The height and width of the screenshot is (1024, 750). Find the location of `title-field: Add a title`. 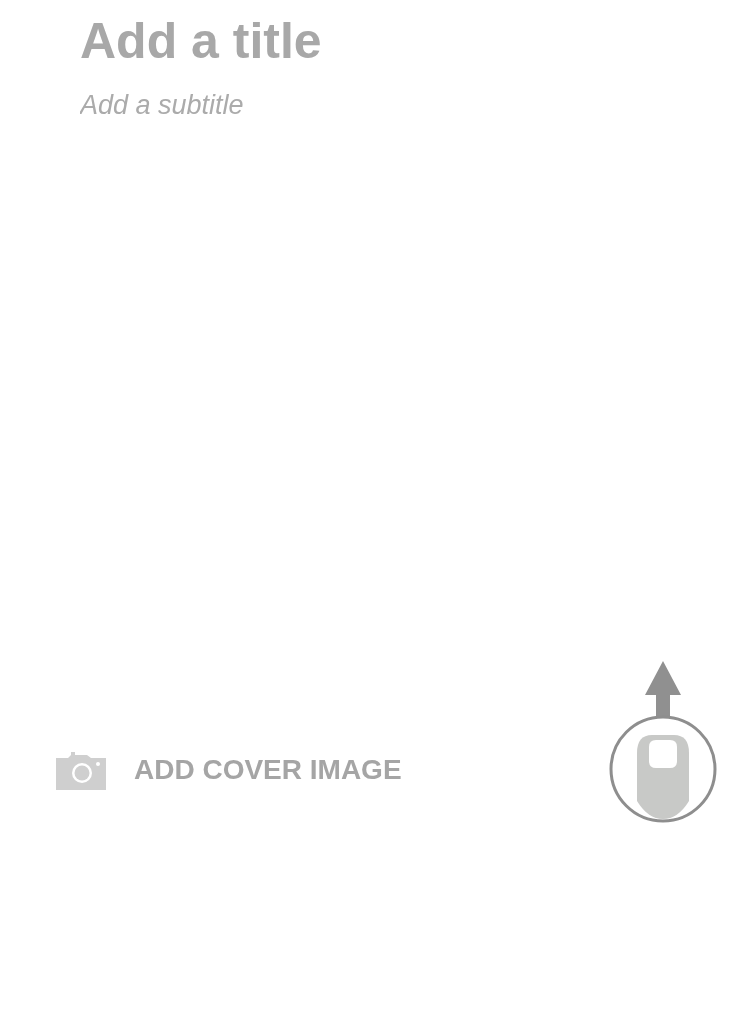

title-field: Add a title is located at coordinates (230, 41).